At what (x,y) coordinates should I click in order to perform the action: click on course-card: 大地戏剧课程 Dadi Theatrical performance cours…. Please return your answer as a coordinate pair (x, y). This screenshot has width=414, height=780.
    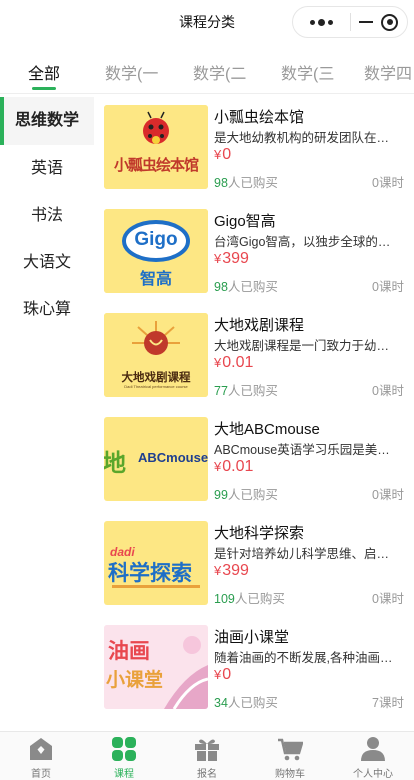
    Looking at the image, I should click on (254, 355).